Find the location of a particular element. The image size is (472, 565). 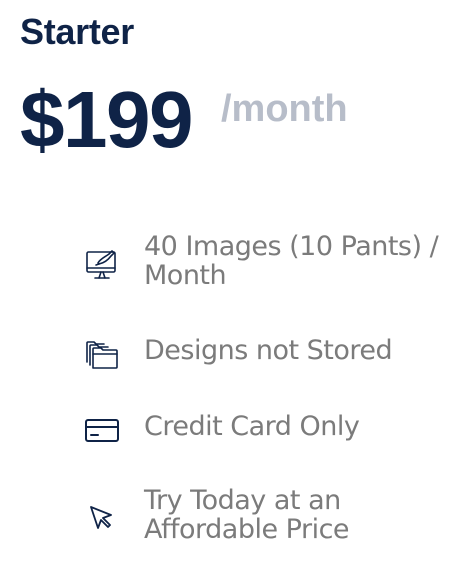

billing-period: /month is located at coordinates (284, 109).